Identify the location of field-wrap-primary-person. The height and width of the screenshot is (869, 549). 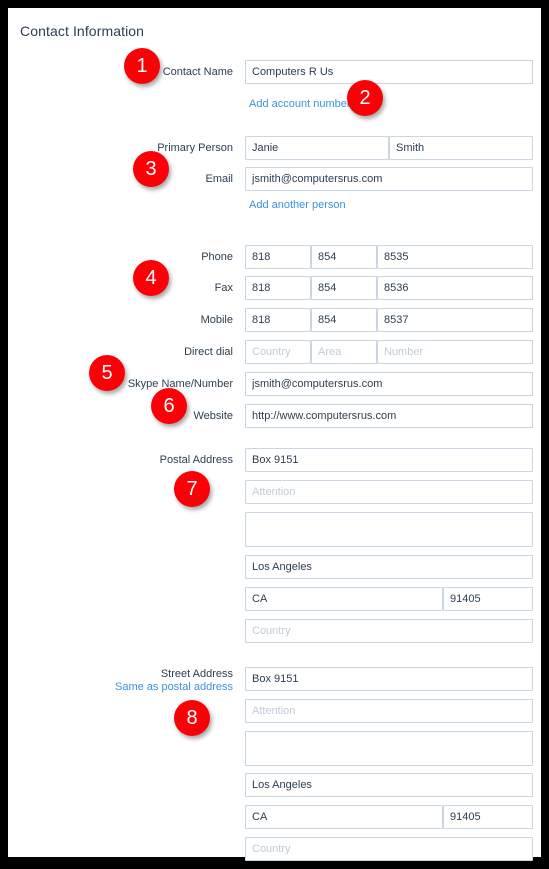
(389, 148).